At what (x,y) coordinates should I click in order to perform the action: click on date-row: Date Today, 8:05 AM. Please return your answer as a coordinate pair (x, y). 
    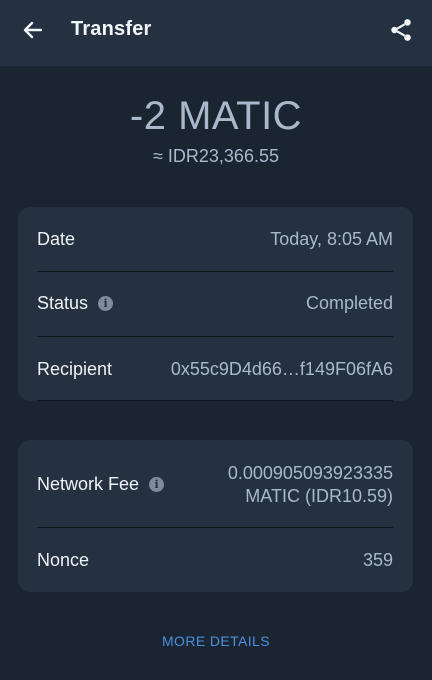
    Looking at the image, I should click on (215, 239).